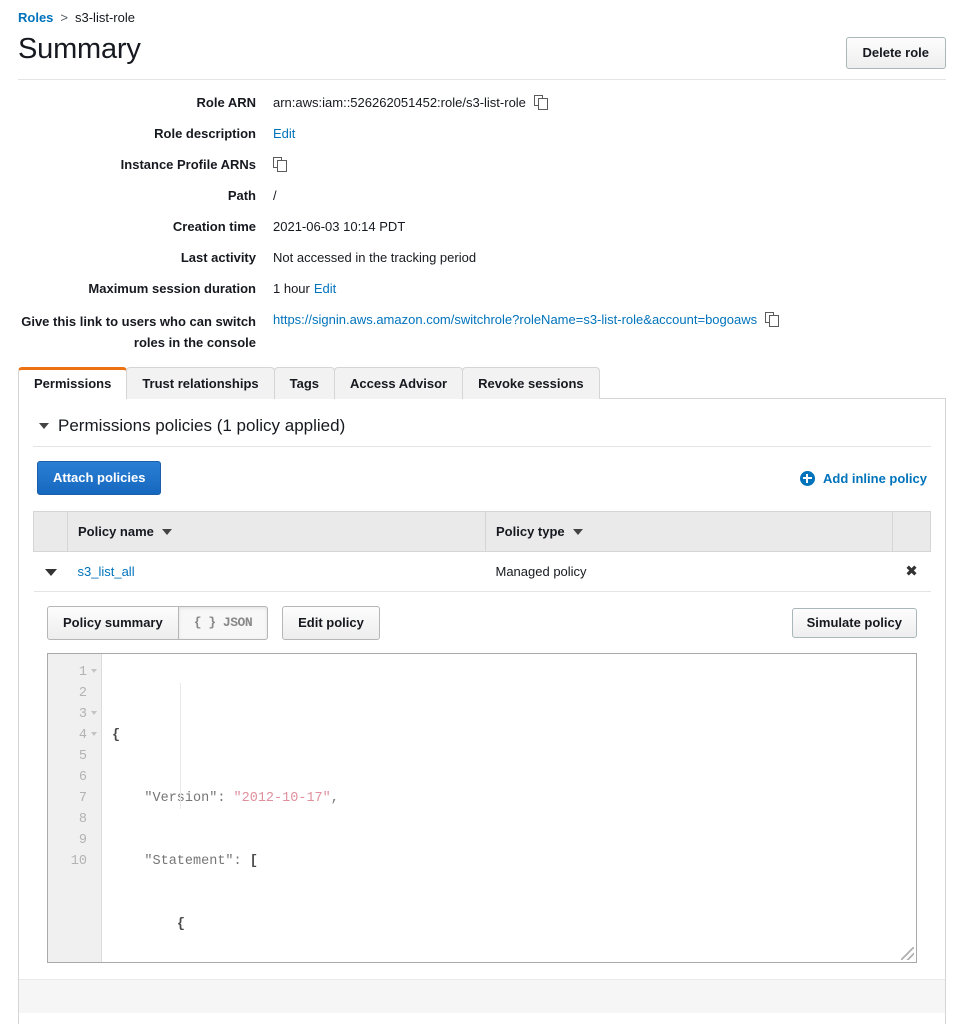 This screenshot has width=964, height=1024. I want to click on page-title: Summary, so click(79, 49).